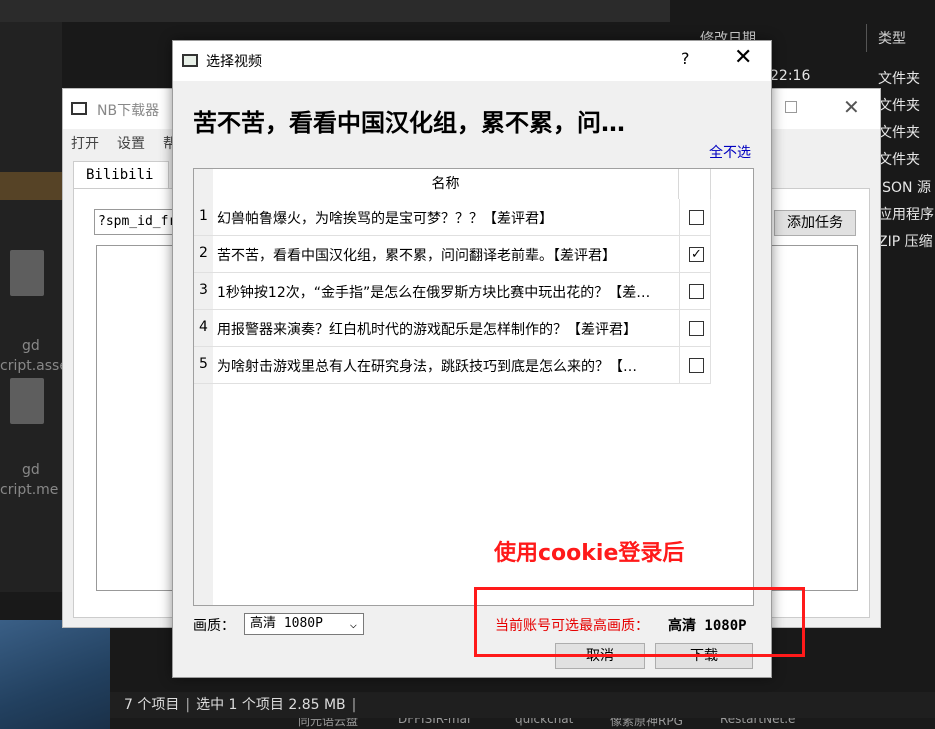  I want to click on row-number: 2, so click(203, 255).